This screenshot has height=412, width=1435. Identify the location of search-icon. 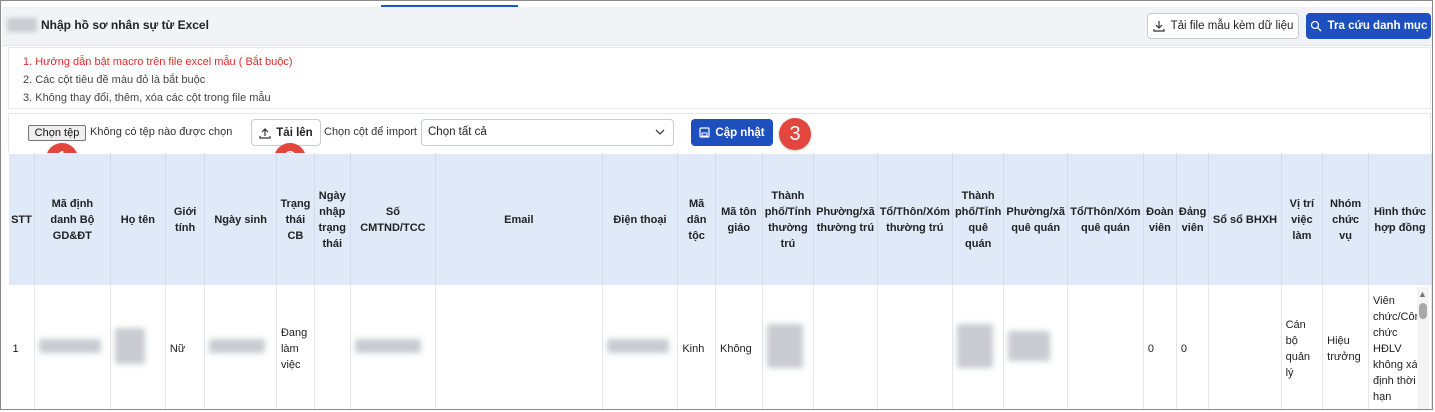
(1316, 26).